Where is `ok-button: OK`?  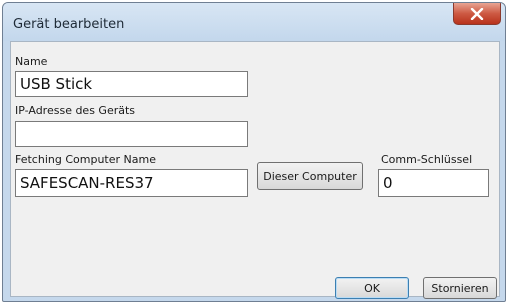
ok-button: OK is located at coordinates (372, 288).